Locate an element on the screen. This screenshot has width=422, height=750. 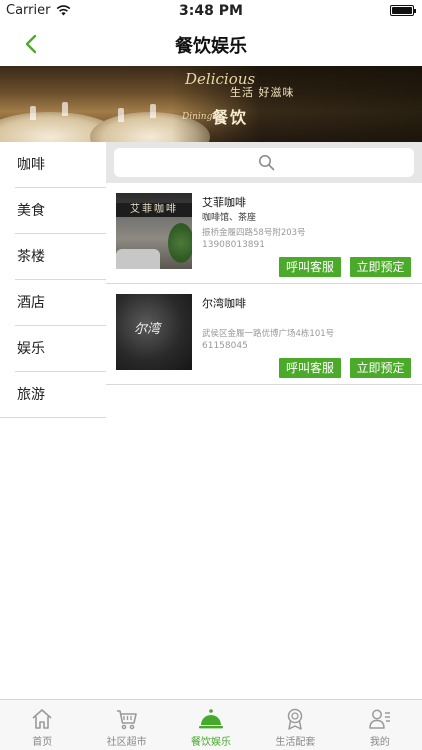
shop-phone: 13908013891 is located at coordinates (233, 245).